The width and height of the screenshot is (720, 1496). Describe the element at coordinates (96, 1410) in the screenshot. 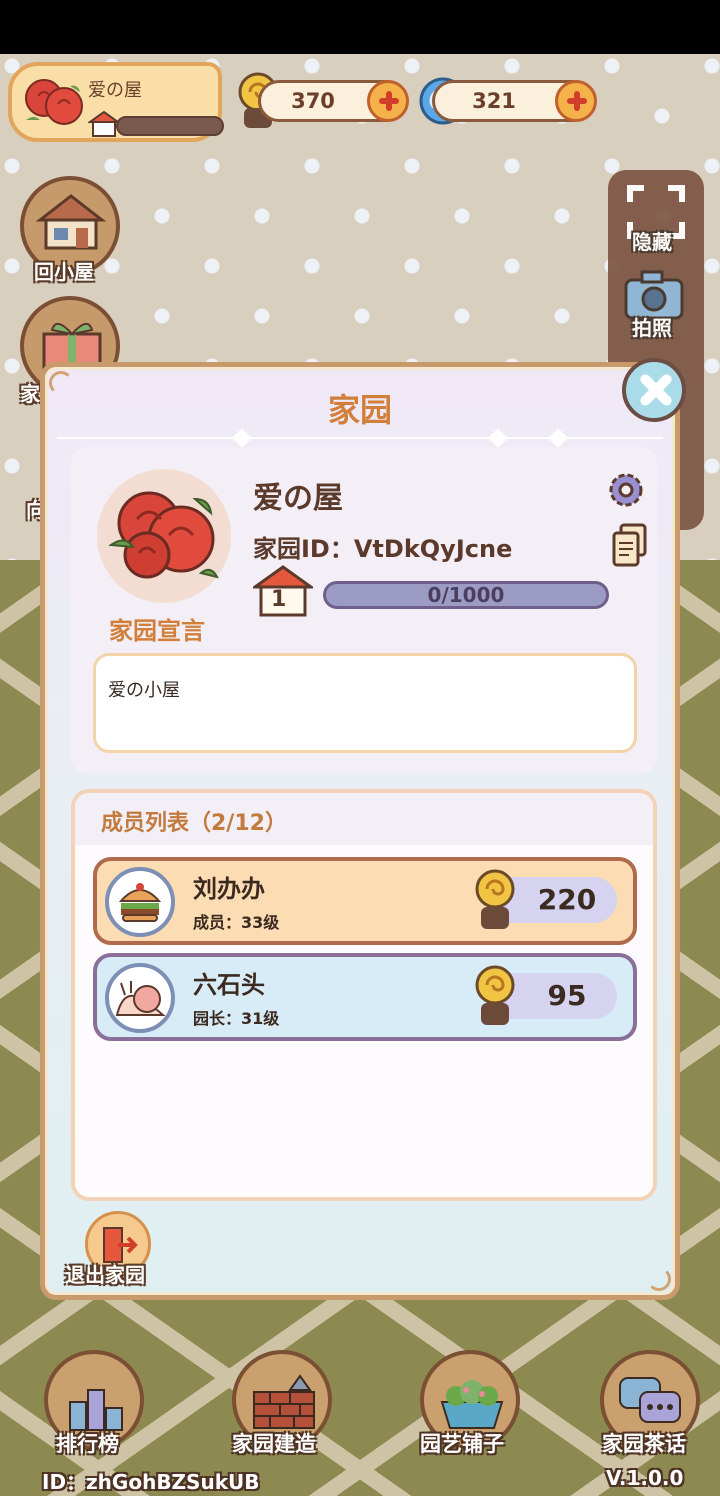

I see `podium-icon` at that location.